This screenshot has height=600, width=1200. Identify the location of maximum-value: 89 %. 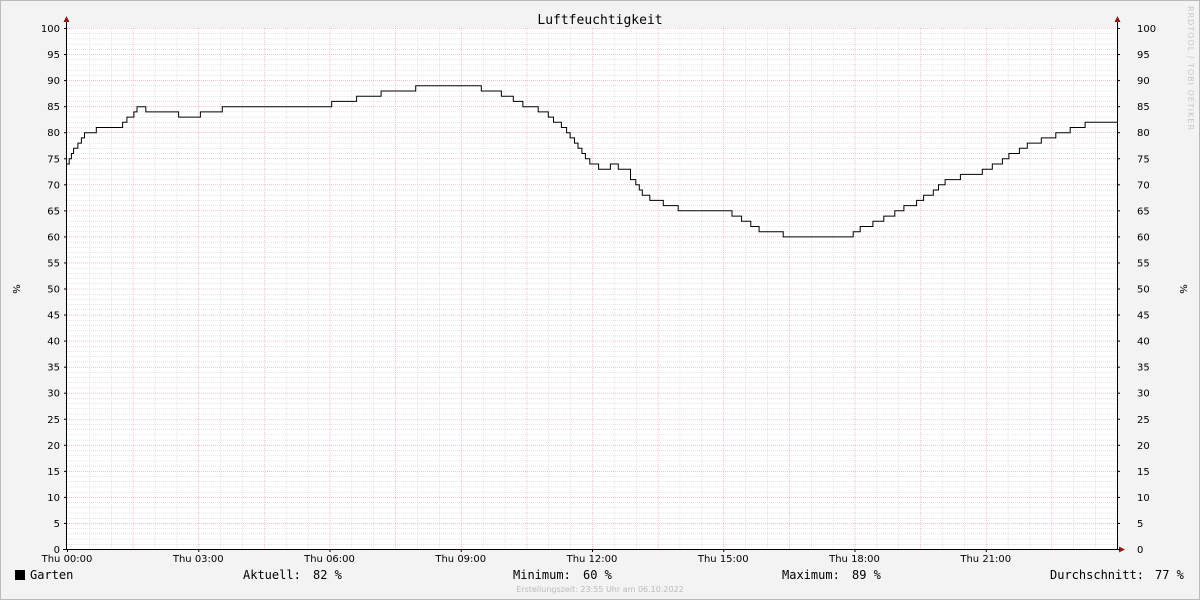
(866, 575).